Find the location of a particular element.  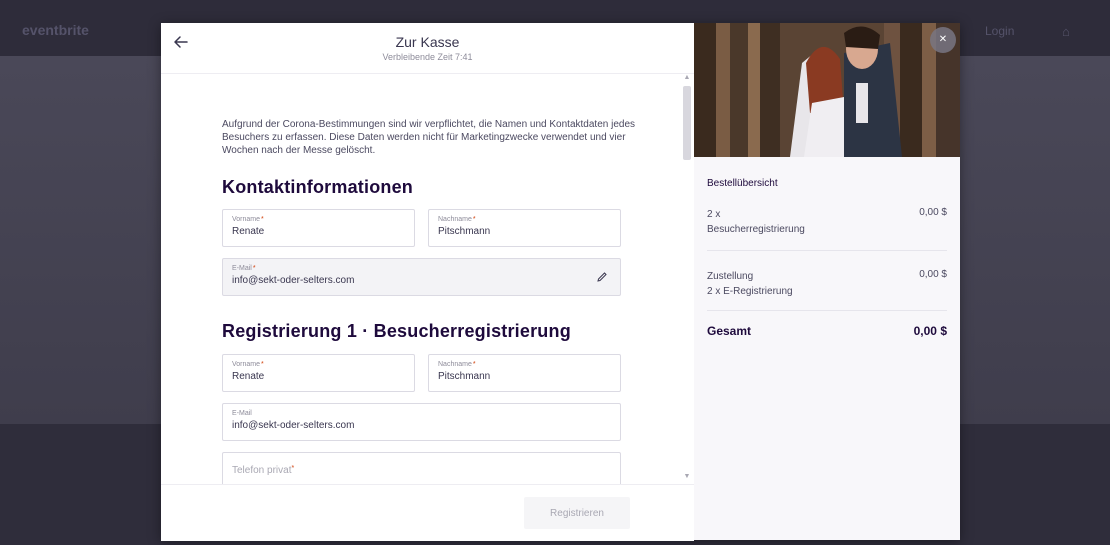

summary-item: Zustellung 2 x E-Registrierung 0,00 $ is located at coordinates (827, 284).